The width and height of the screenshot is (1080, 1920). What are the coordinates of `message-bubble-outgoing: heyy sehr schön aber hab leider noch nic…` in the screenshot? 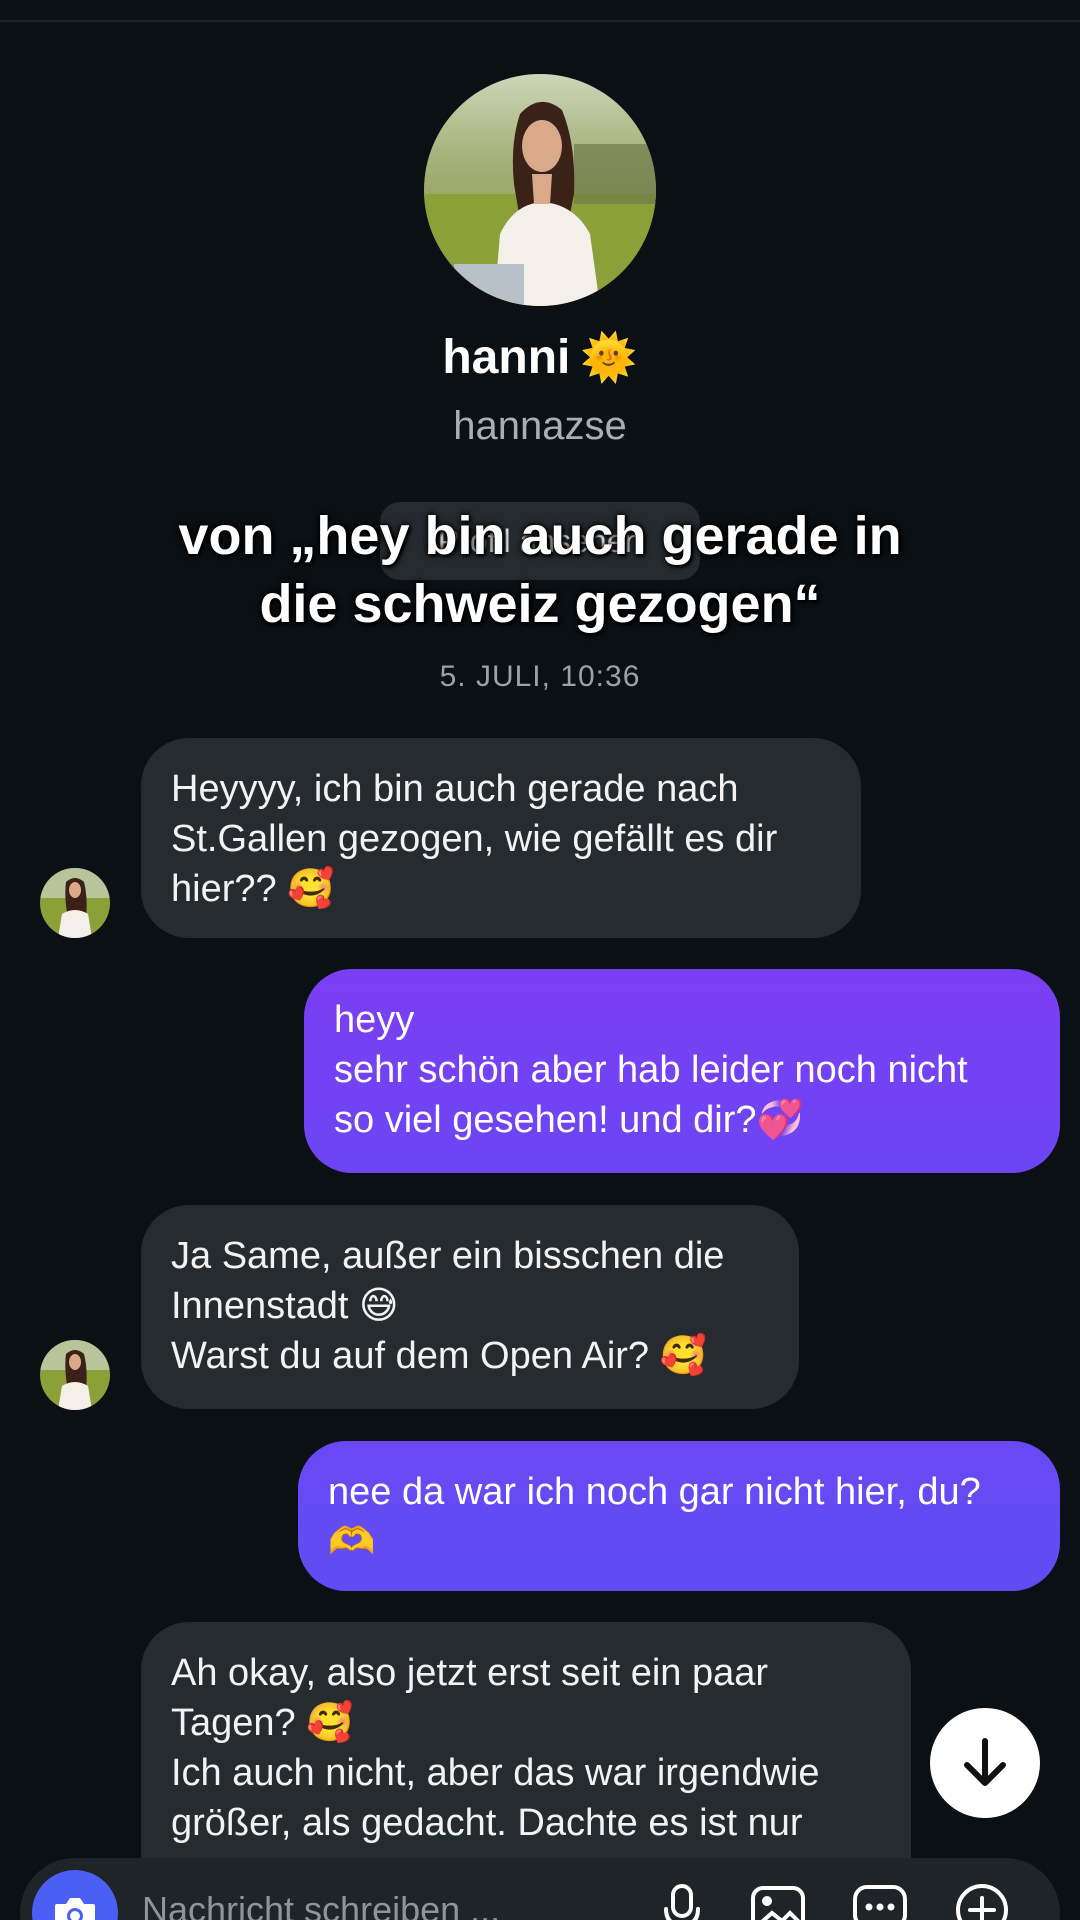 It's located at (682, 1071).